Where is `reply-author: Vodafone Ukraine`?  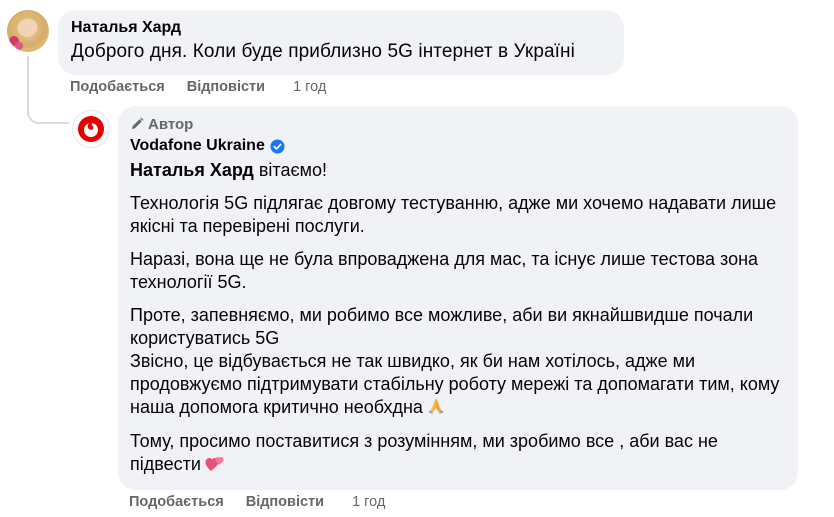 reply-author: Vodafone Ukraine is located at coordinates (197, 146).